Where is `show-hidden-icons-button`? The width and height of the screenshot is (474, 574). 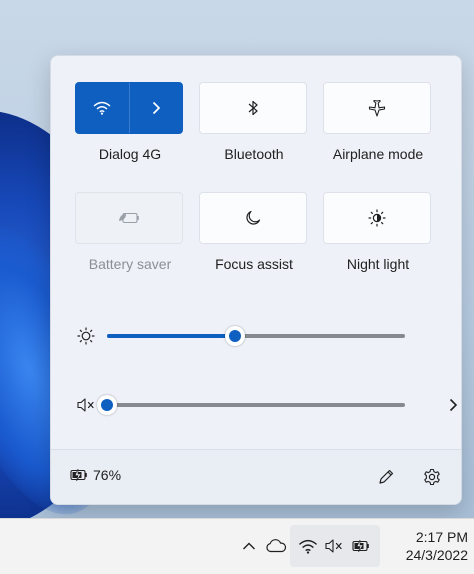 show-hidden-icons-button is located at coordinates (249, 546).